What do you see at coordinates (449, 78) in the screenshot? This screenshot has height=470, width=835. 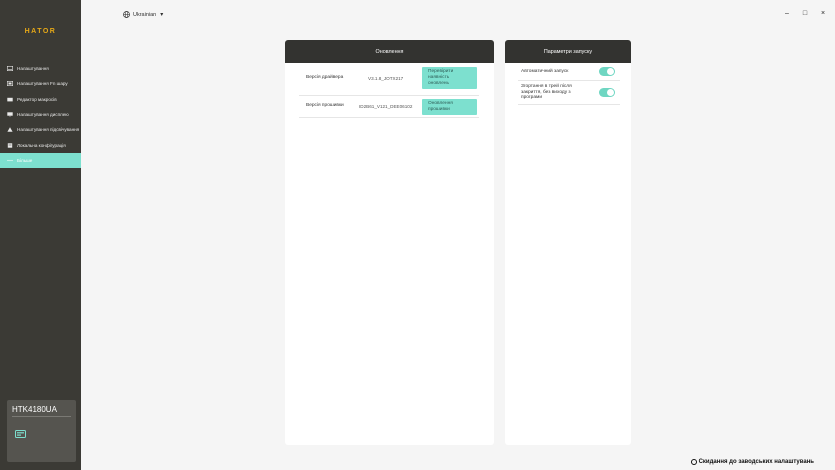 I see `check-updates-button: Перевірити наявність оновлень` at bounding box center [449, 78].